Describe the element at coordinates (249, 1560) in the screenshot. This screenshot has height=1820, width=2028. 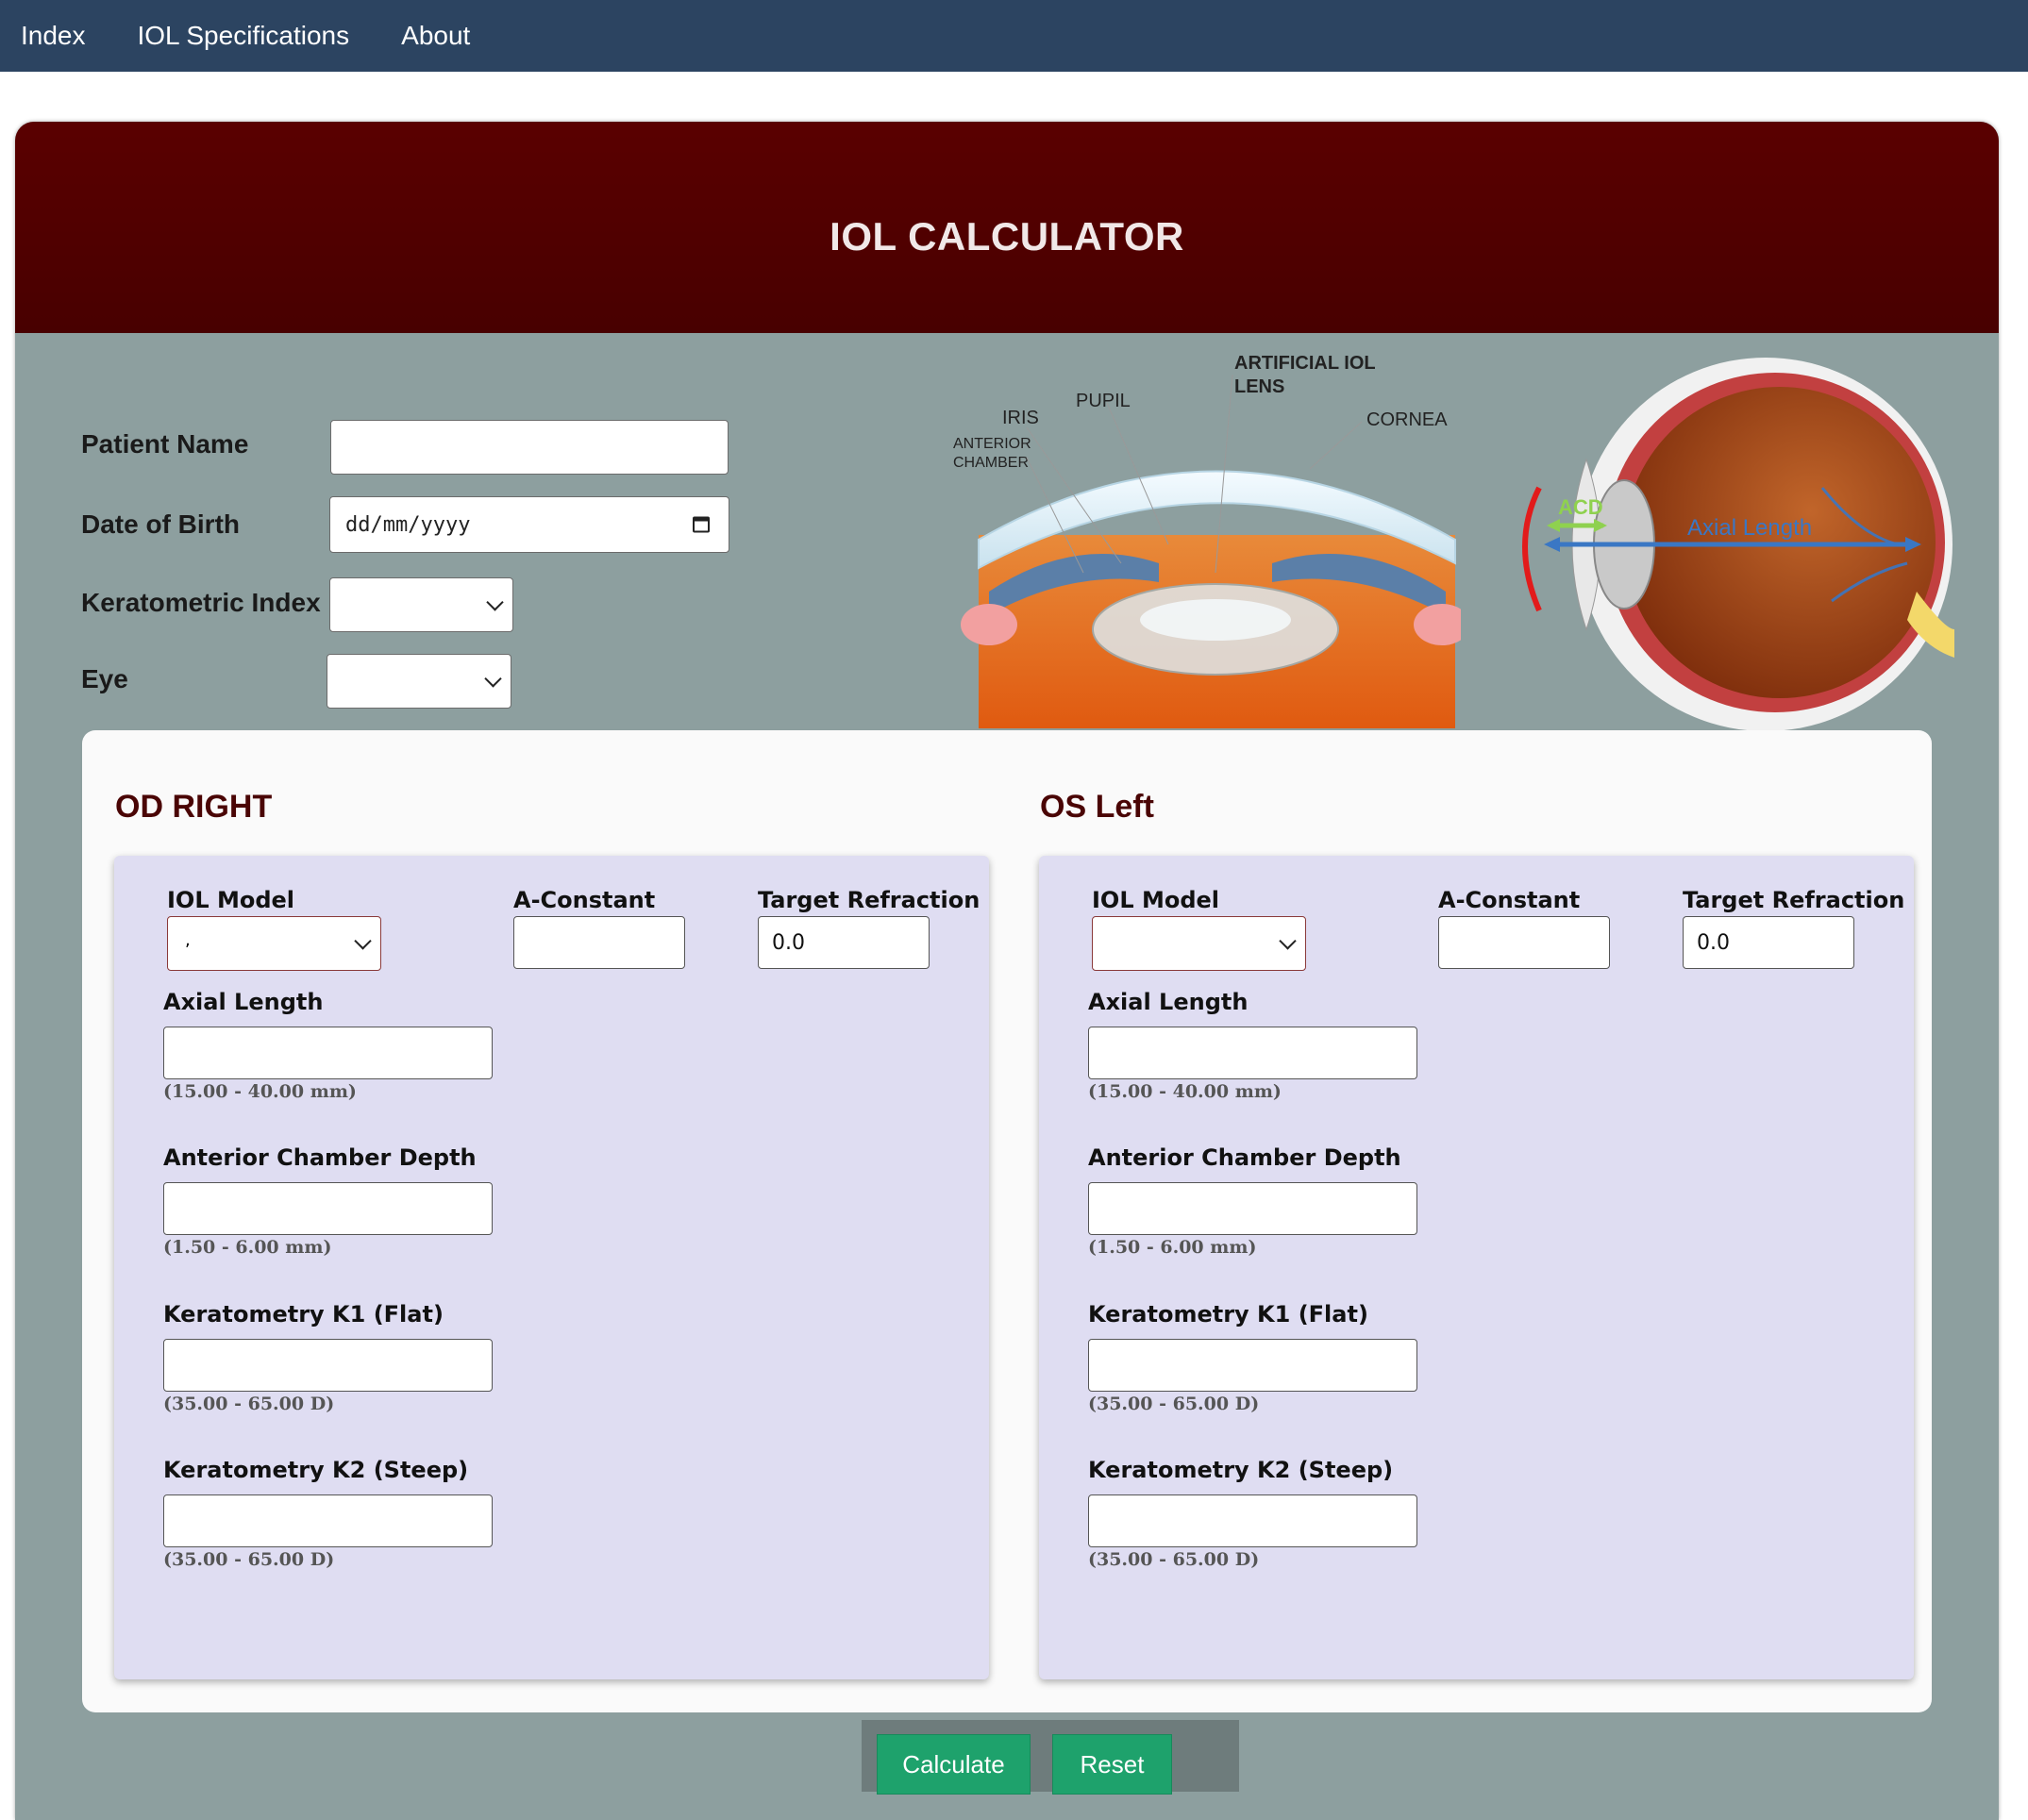
I see `od-k2-hint: (35.00 - 65.00 D)` at that location.